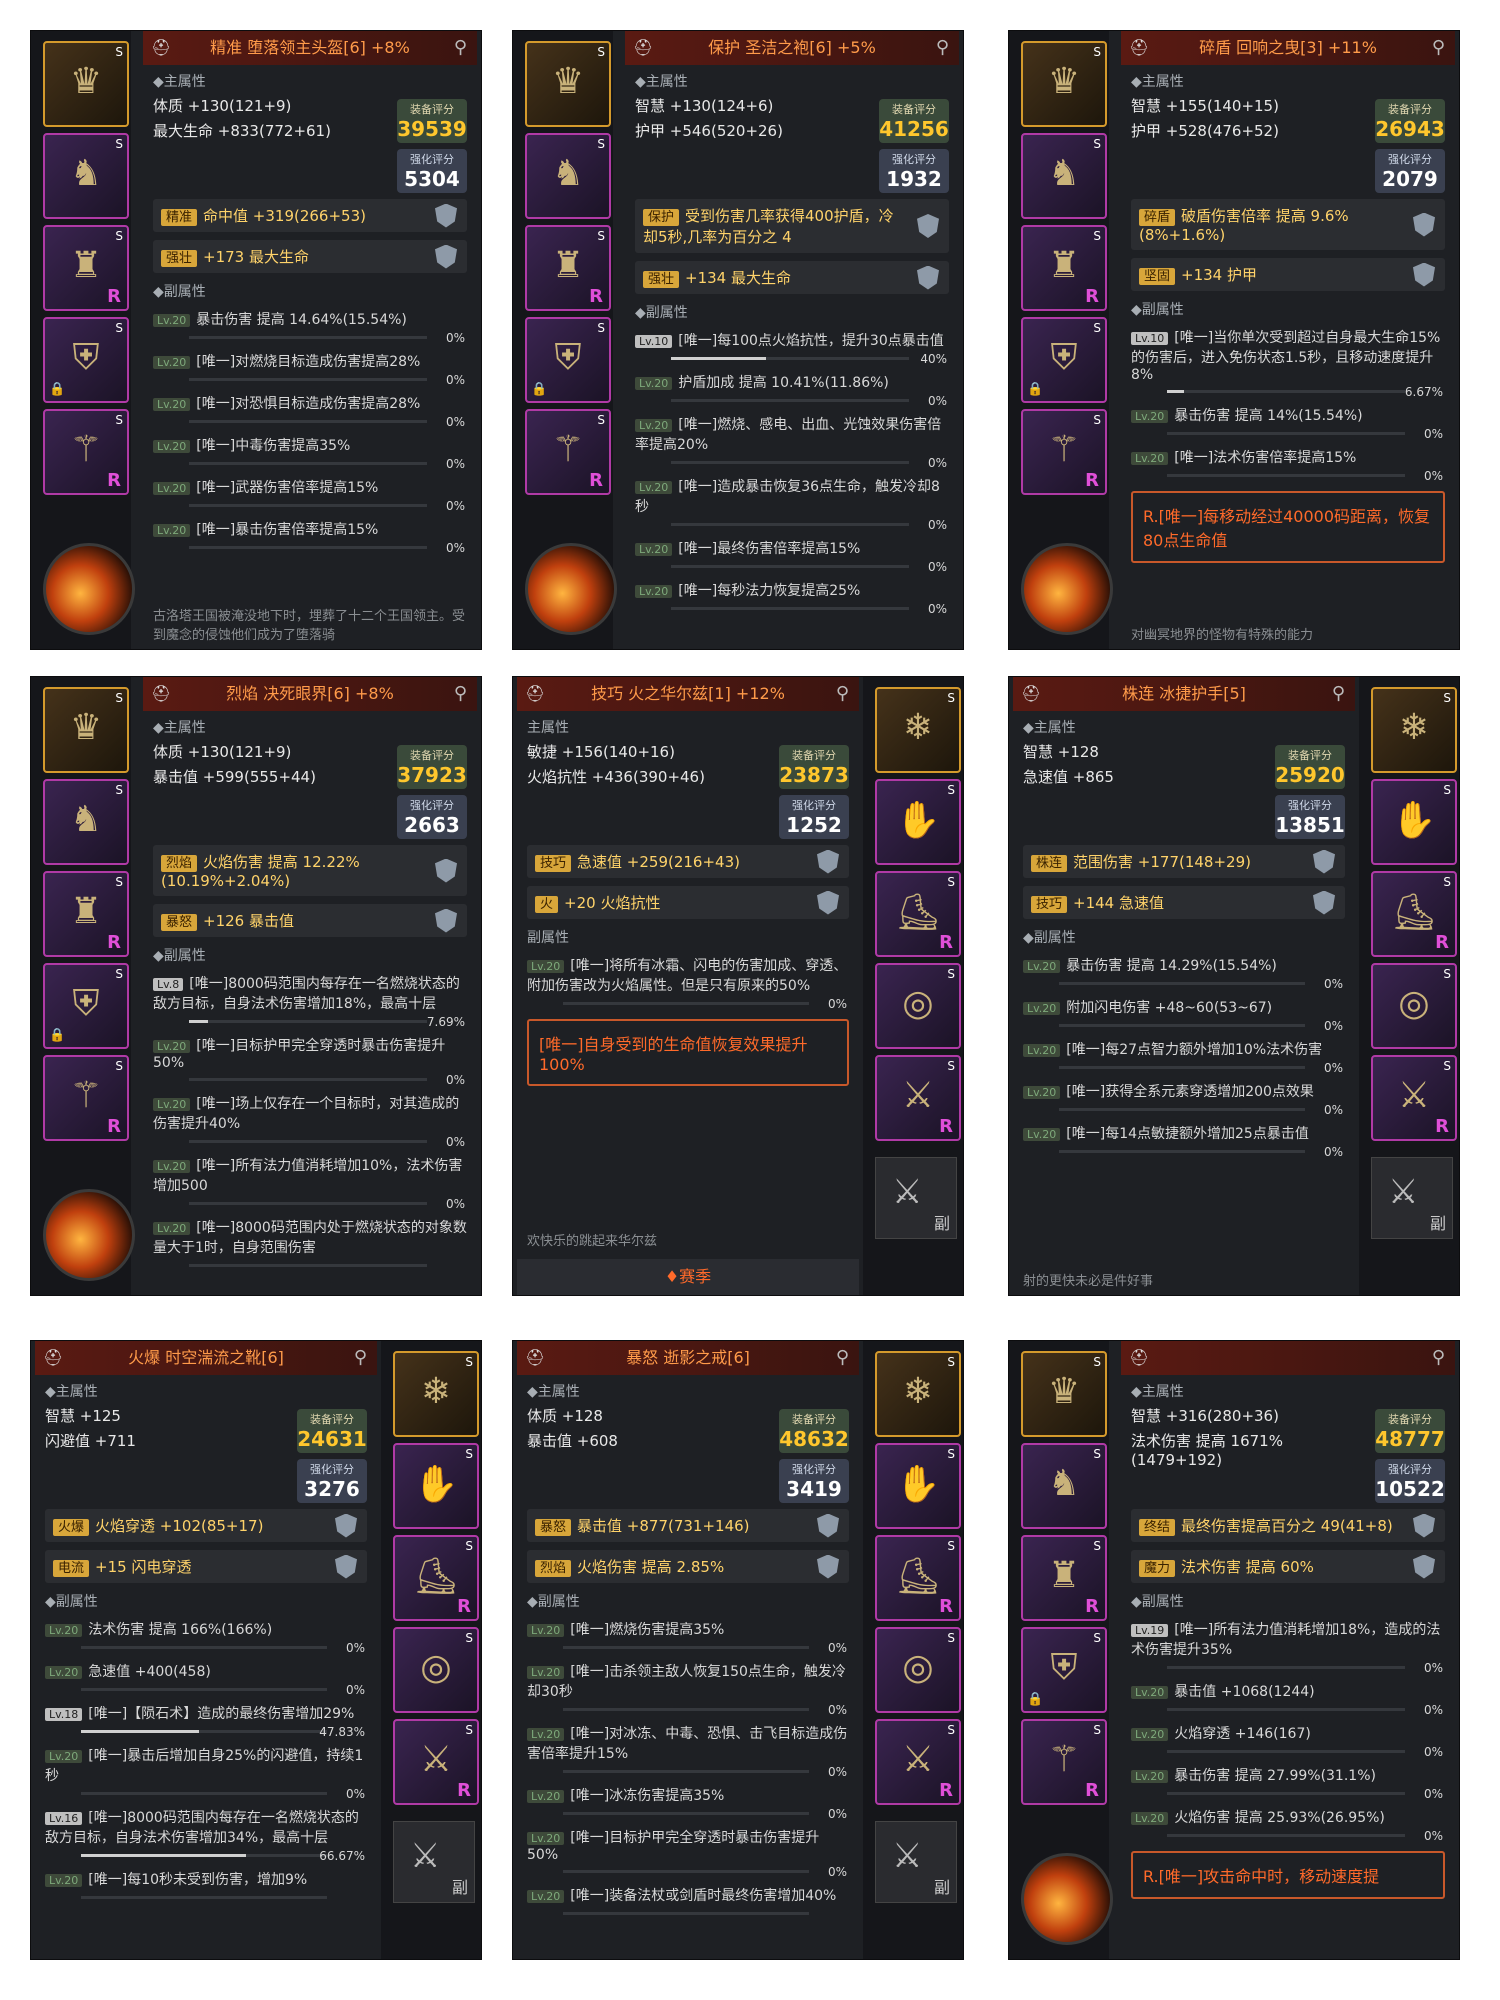  I want to click on equip-score: 装备评分 41256, so click(914, 121).